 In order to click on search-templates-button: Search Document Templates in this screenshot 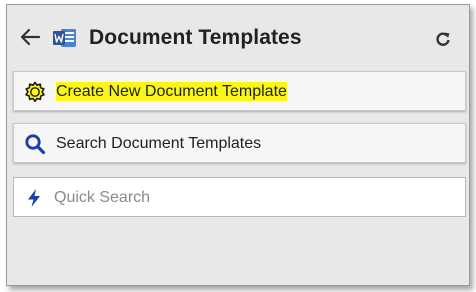, I will do `click(239, 143)`.